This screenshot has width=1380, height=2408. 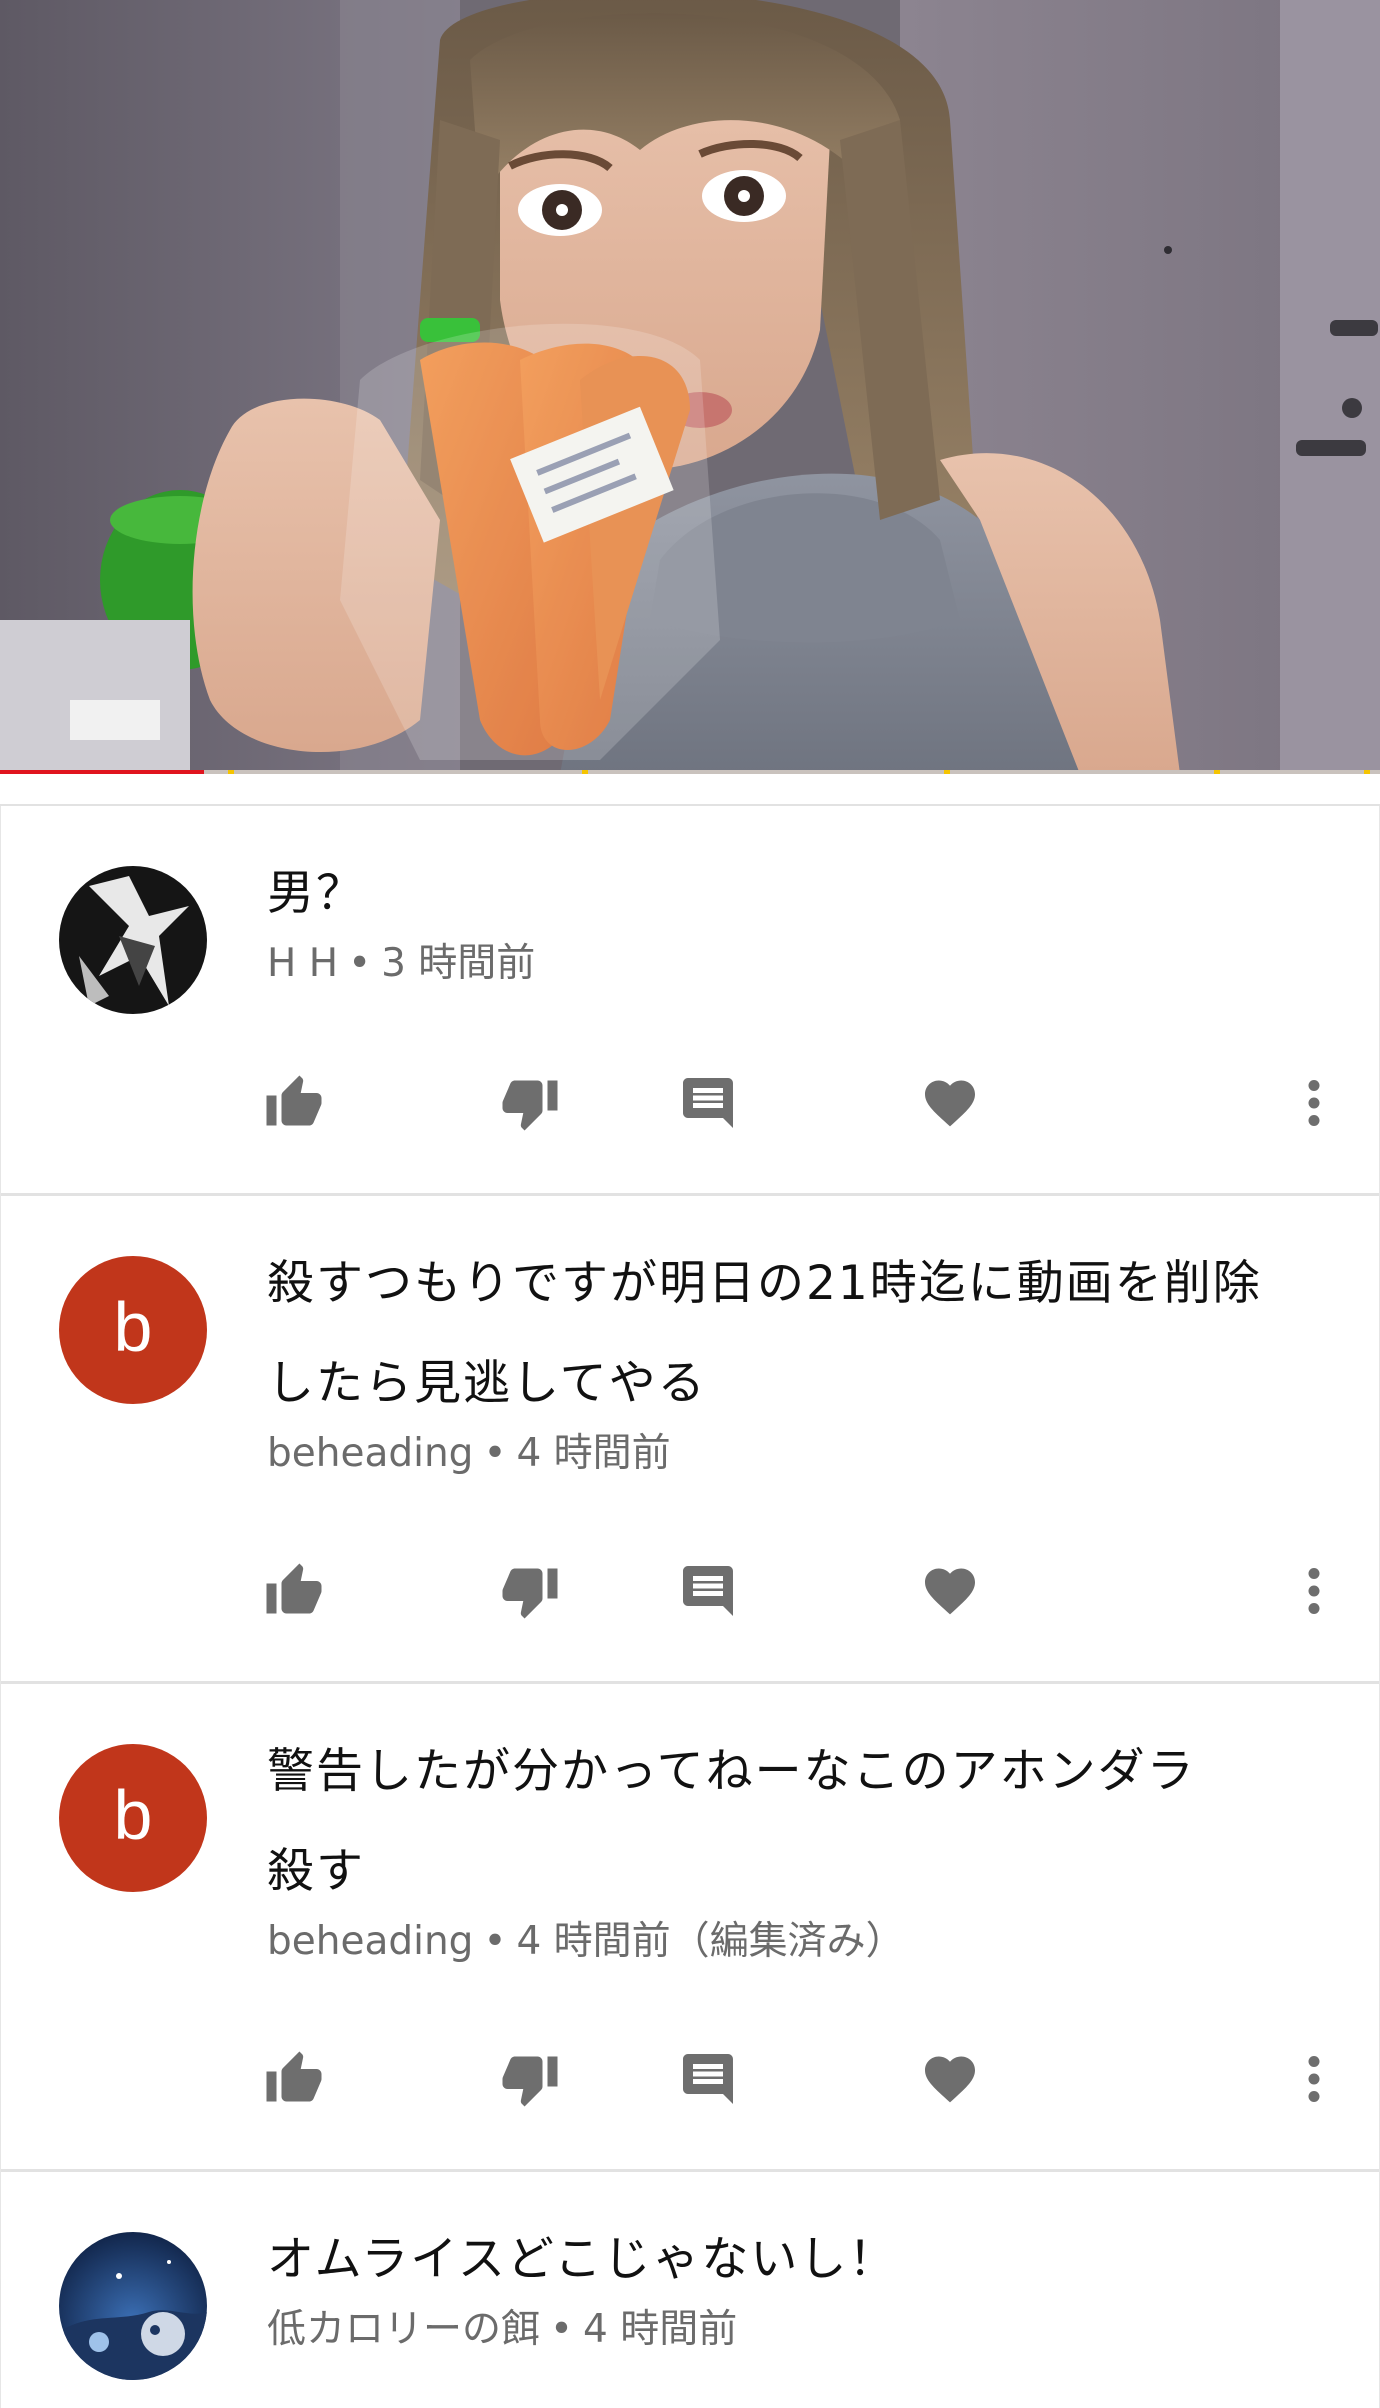 I want to click on comment-text: オムライスどこじゃないし！, so click(x=803, y=2260).